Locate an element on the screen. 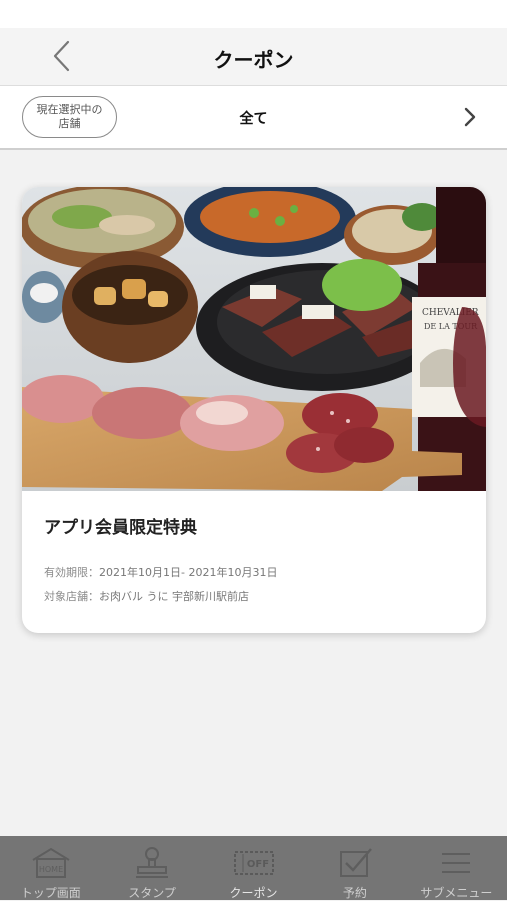 This screenshot has height=901, width=507. next-category-button is located at coordinates (470, 117).